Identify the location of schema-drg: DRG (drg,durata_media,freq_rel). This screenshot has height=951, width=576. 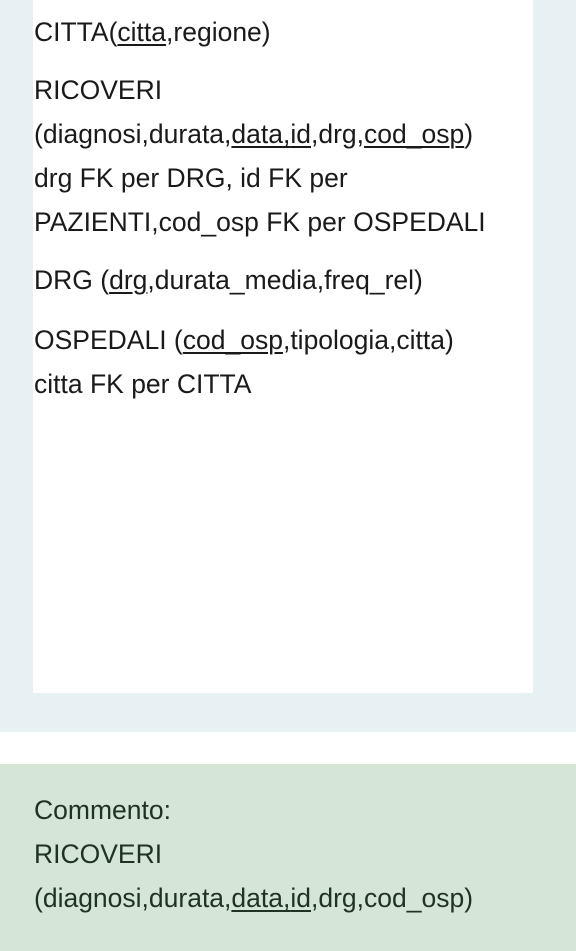
(228, 280).